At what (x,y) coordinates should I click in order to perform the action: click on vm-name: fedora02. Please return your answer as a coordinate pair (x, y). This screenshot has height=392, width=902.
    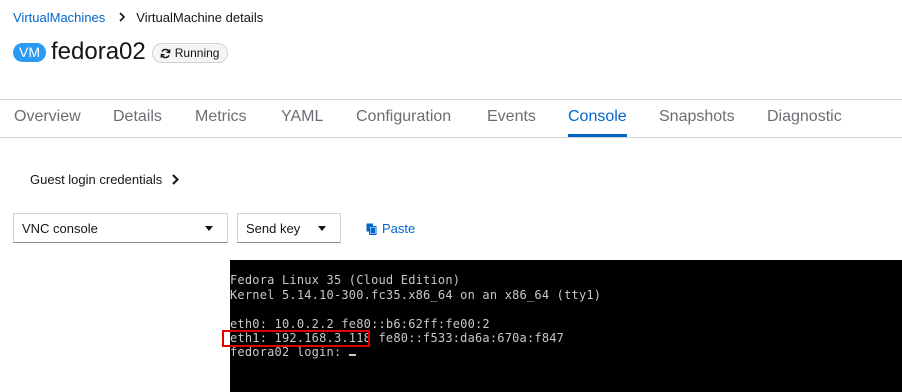
    Looking at the image, I should click on (98, 51).